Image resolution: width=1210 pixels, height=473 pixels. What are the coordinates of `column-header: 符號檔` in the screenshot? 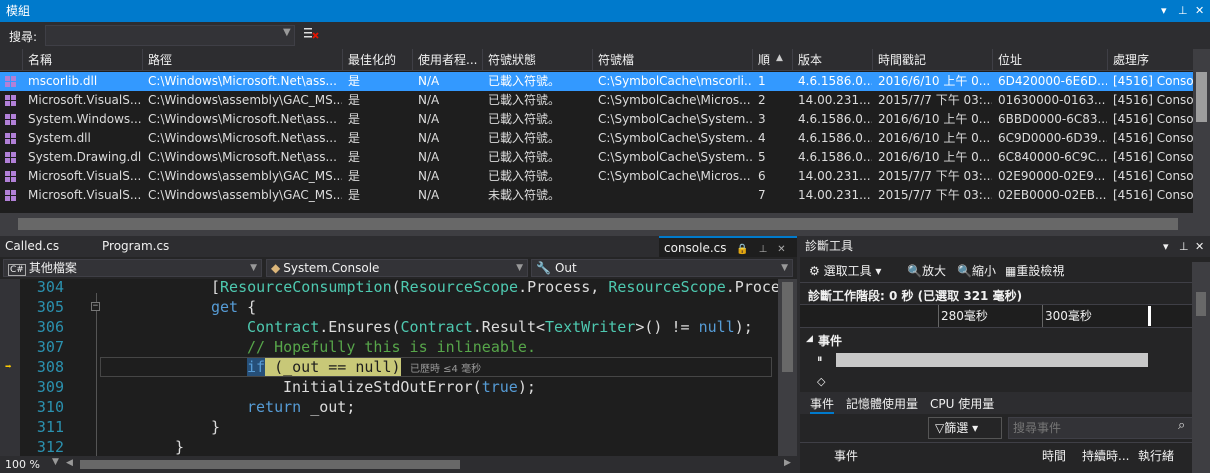 It's located at (672, 60).